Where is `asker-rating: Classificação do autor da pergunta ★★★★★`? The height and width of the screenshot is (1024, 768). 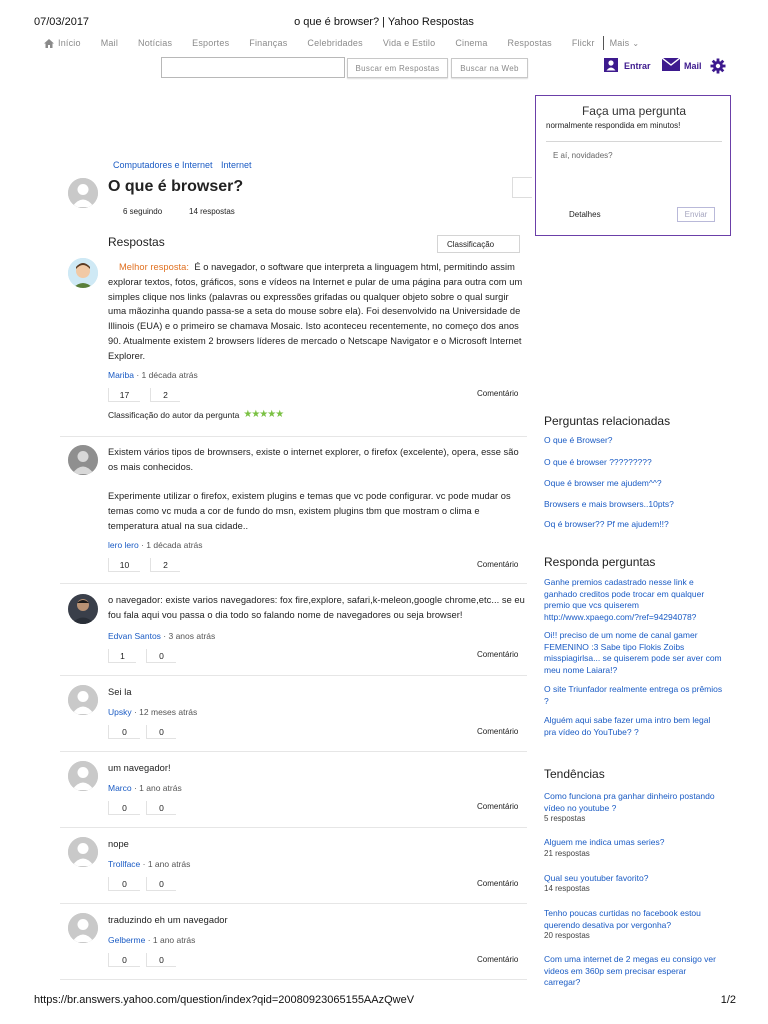 asker-rating: Classificação do autor da pergunta ★★★★★ is located at coordinates (196, 414).